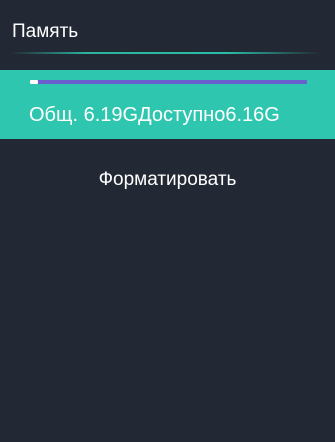  I want to click on available-label: Доступно, so click(182, 115).